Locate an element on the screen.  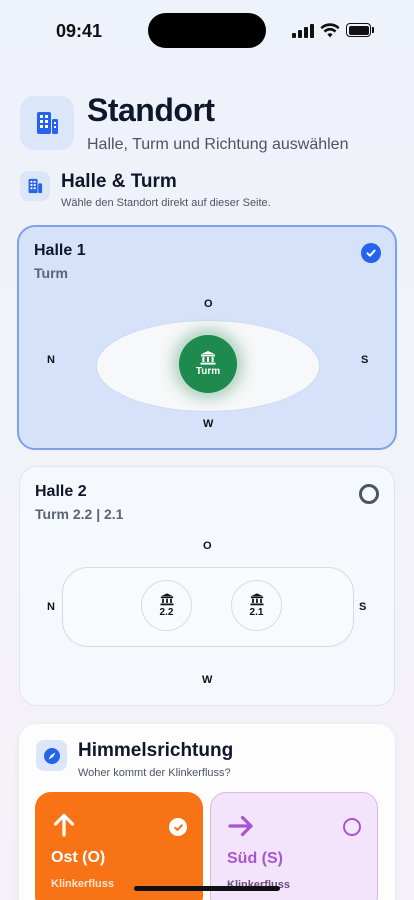
direction-option-east: Ost (O) Klinkerfluss is located at coordinates (119, 846).